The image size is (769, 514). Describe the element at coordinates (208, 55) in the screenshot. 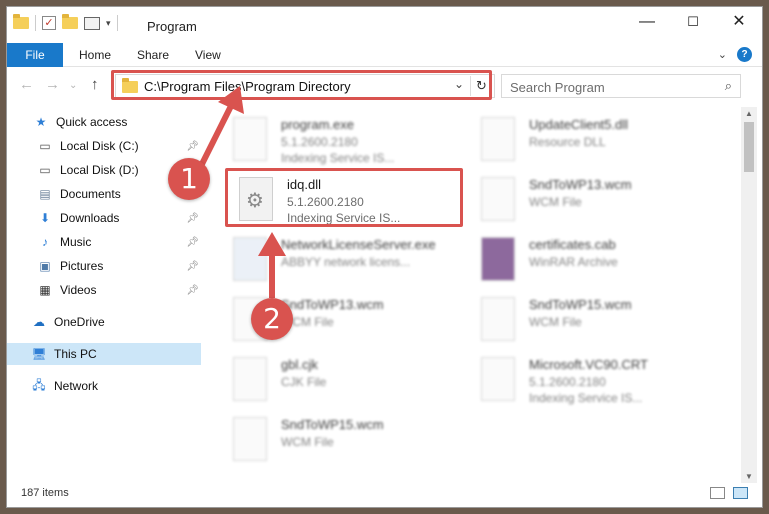

I see `tab-view: View` at that location.